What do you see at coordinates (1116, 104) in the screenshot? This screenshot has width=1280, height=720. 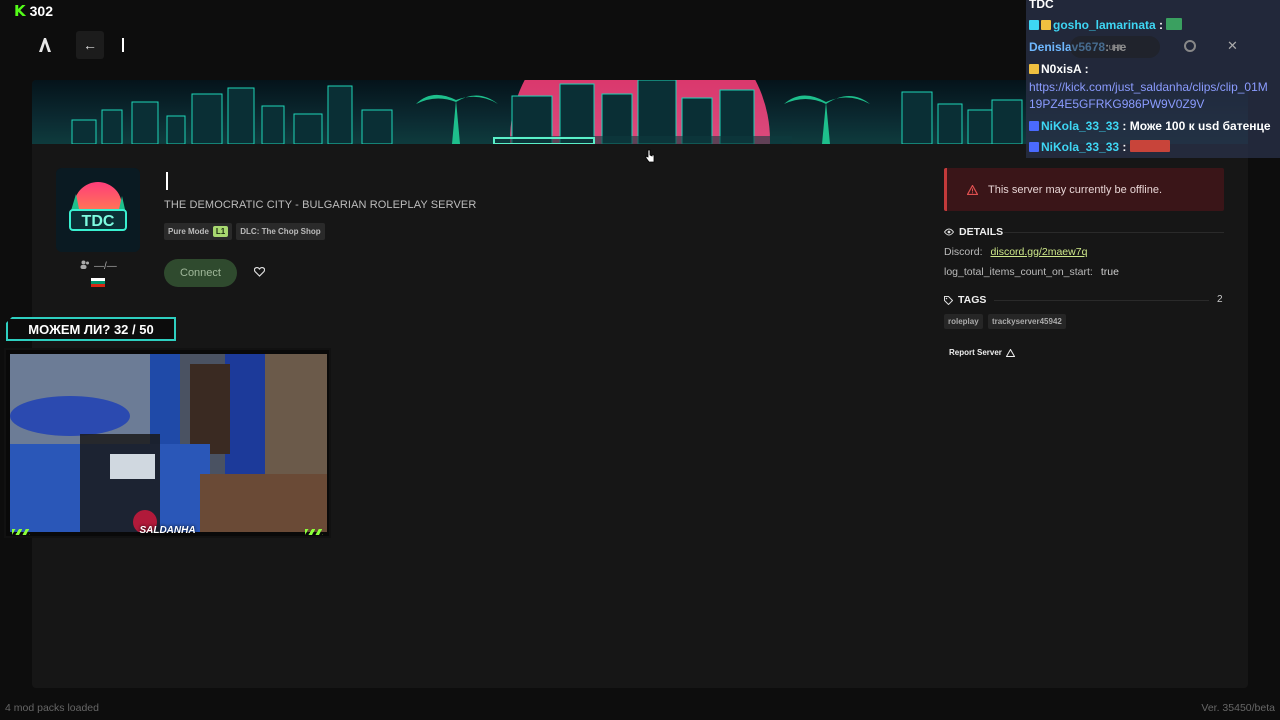 I see `chat-link: 19PZ4E5GFRKG986PW9V0Z9V` at bounding box center [1116, 104].